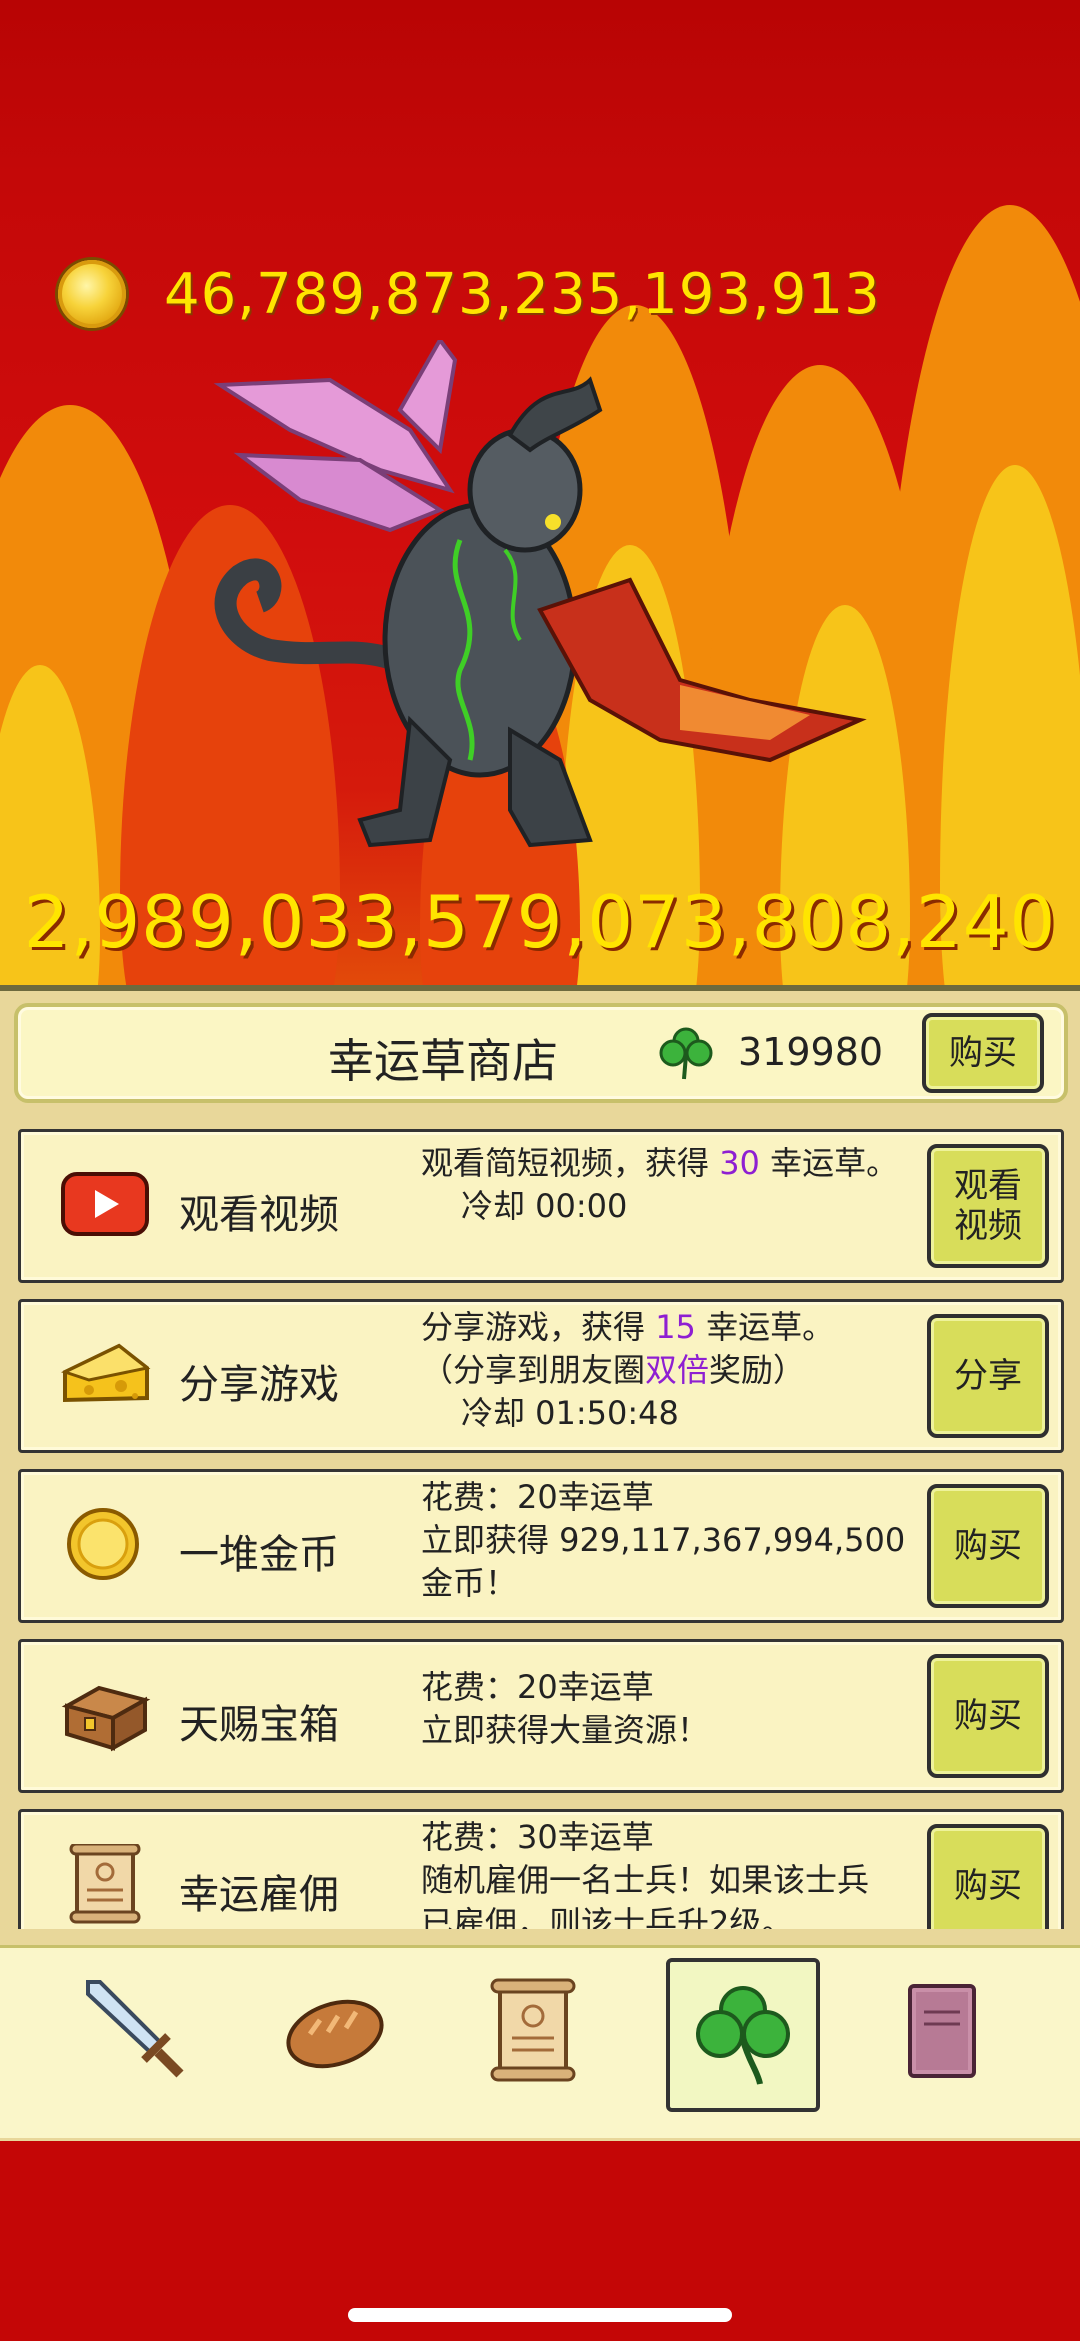  What do you see at coordinates (533, 1370) in the screenshot?
I see `desc-text: （分享到朋友圈` at bounding box center [533, 1370].